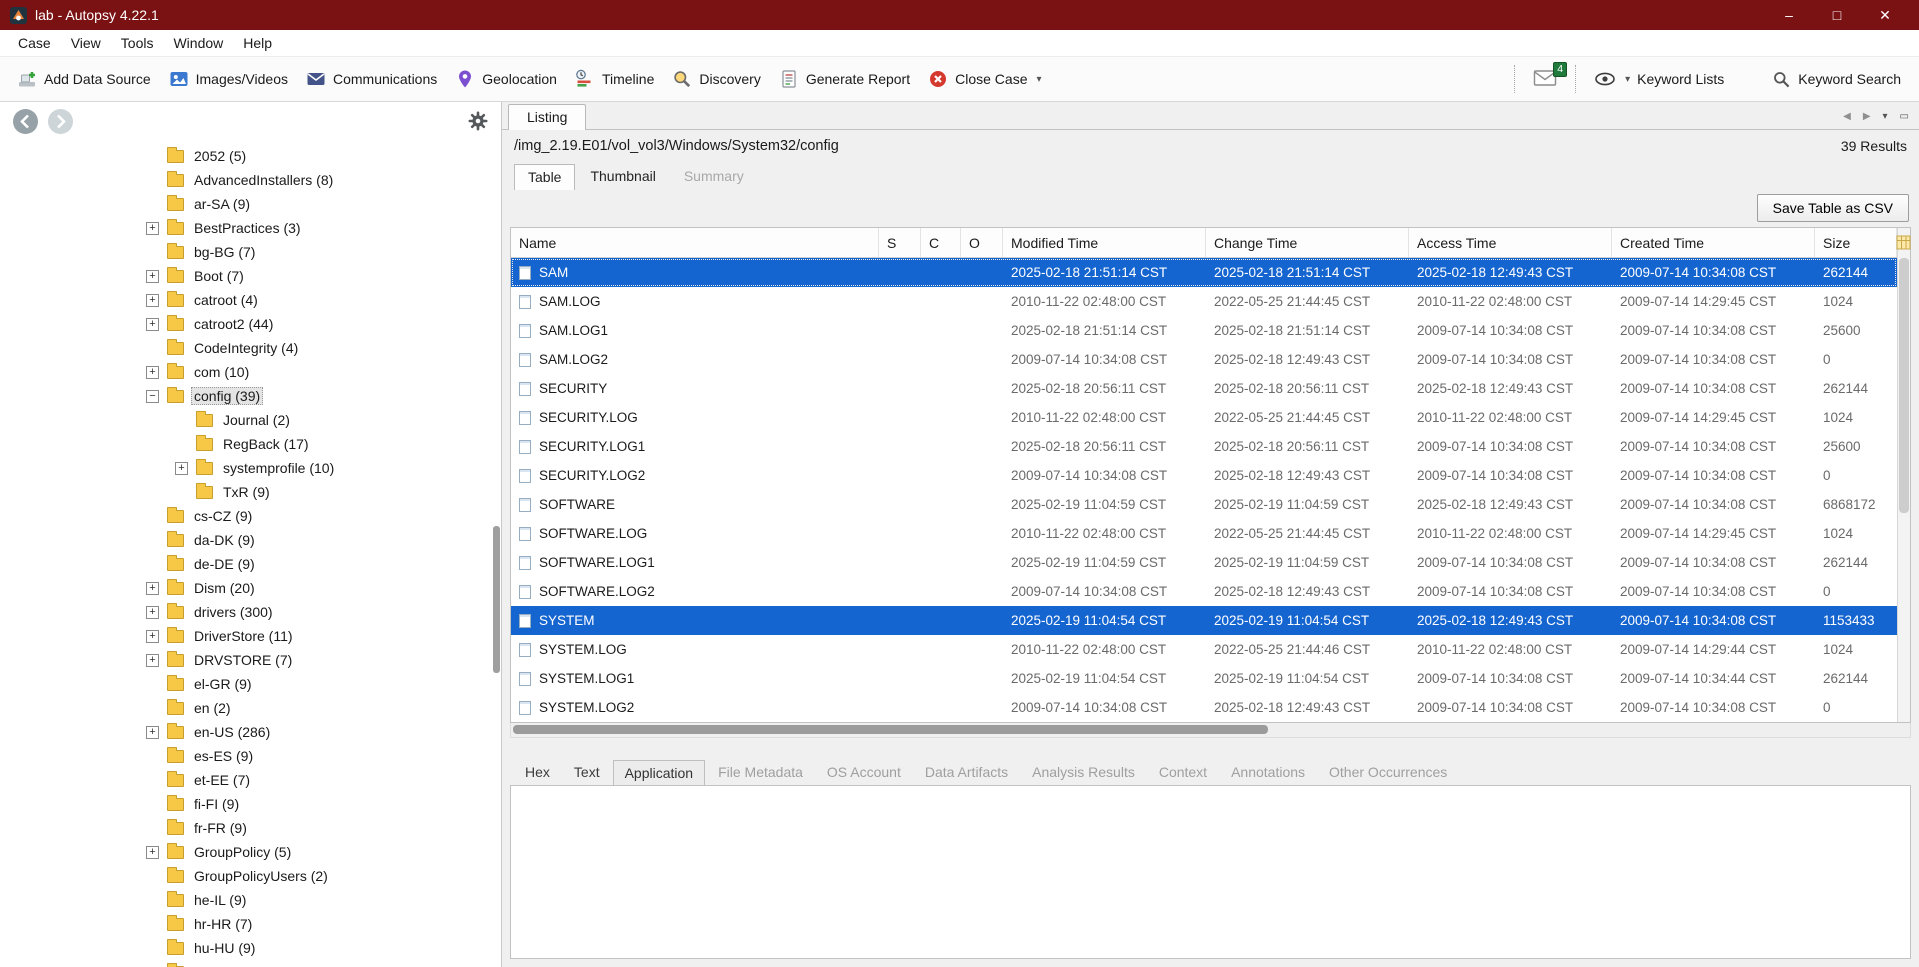 This screenshot has height=967, width=1919. What do you see at coordinates (84, 79) in the screenshot?
I see `add-data-source-button: Add Data Source` at bounding box center [84, 79].